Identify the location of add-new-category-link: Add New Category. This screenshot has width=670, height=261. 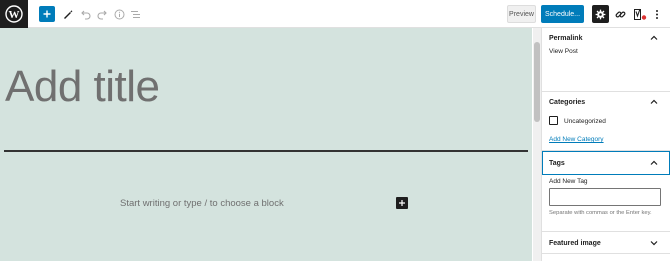
(576, 139).